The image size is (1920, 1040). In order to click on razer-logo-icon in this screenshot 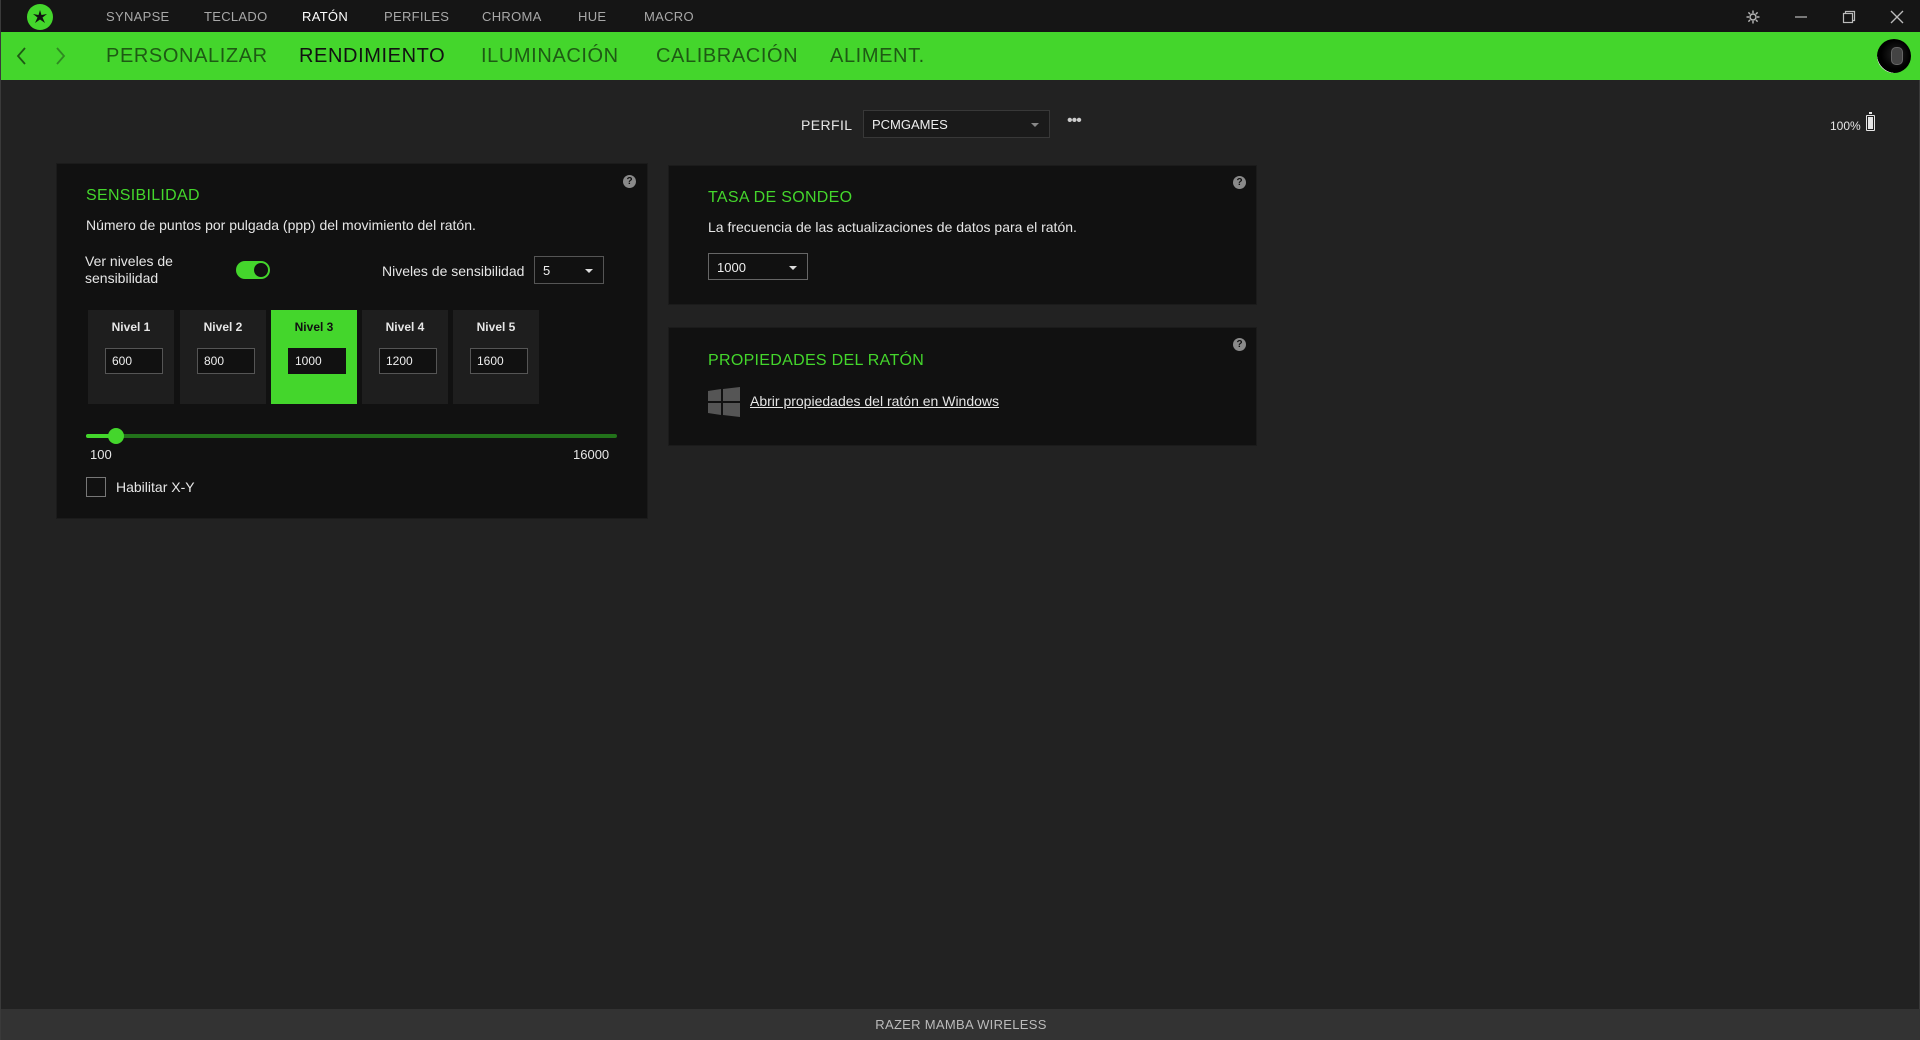, I will do `click(40, 17)`.